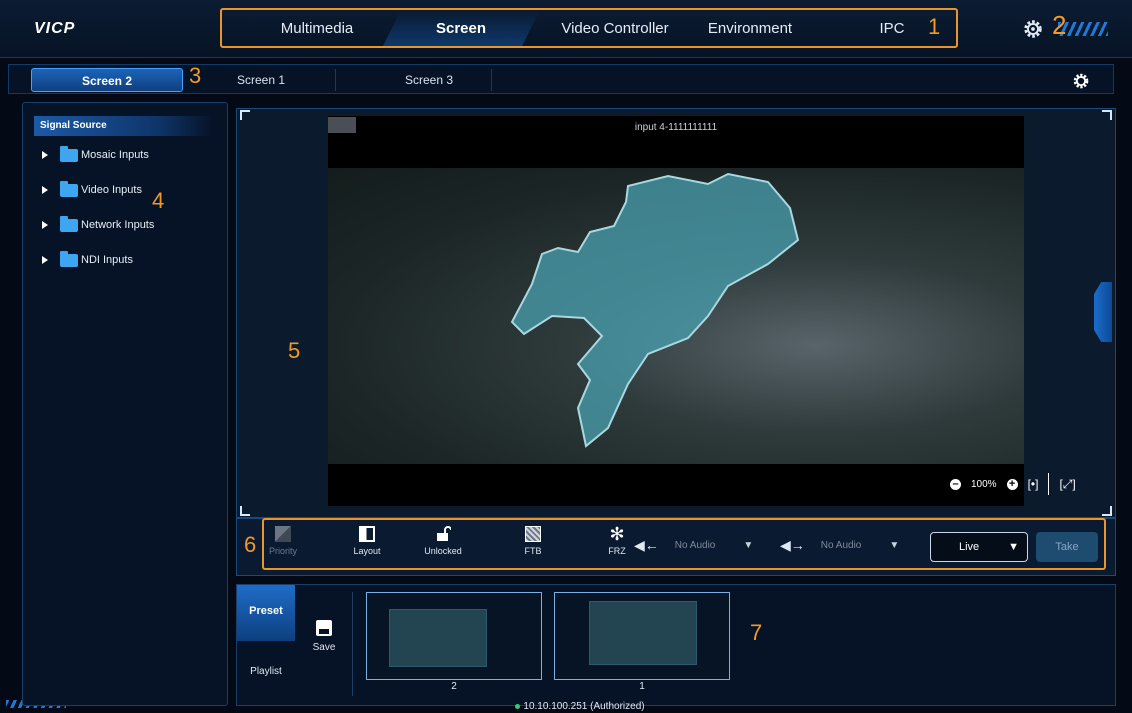 The image size is (1132, 713). Describe the element at coordinates (1067, 484) in the screenshot. I see `fullscreen-icon: [⤢]` at that location.